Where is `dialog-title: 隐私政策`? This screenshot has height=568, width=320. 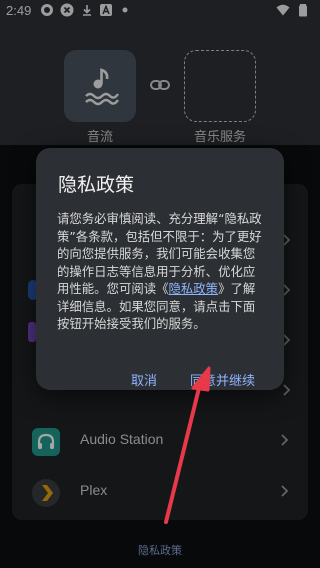
dialog-title: 隐私政策 is located at coordinates (96, 185).